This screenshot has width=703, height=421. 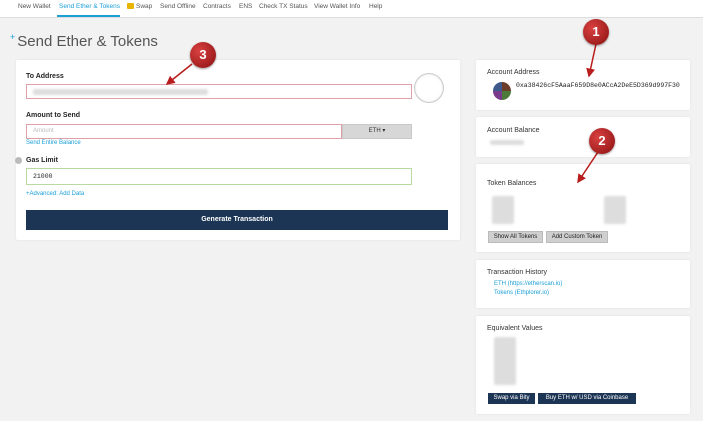 What do you see at coordinates (203, 55) in the screenshot?
I see `annotation-marker-3: 3` at bounding box center [203, 55].